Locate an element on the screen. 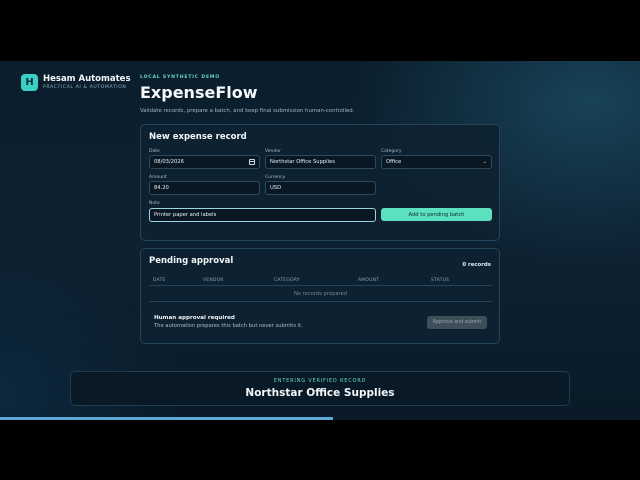 The width and height of the screenshot is (640, 480). column-status: STATUS is located at coordinates (440, 280).